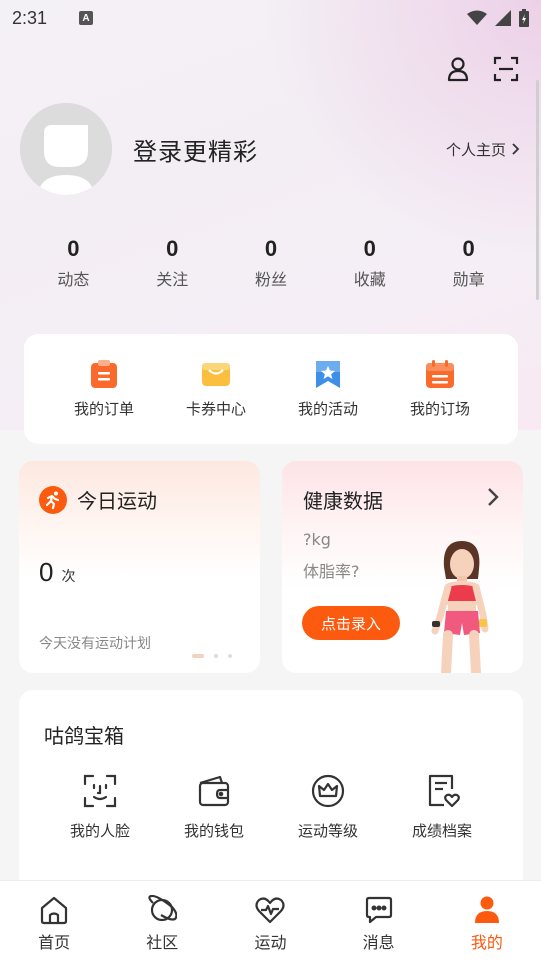 Image resolution: width=541 pixels, height=963 pixels. I want to click on health-title: 健康数据, so click(343, 501).